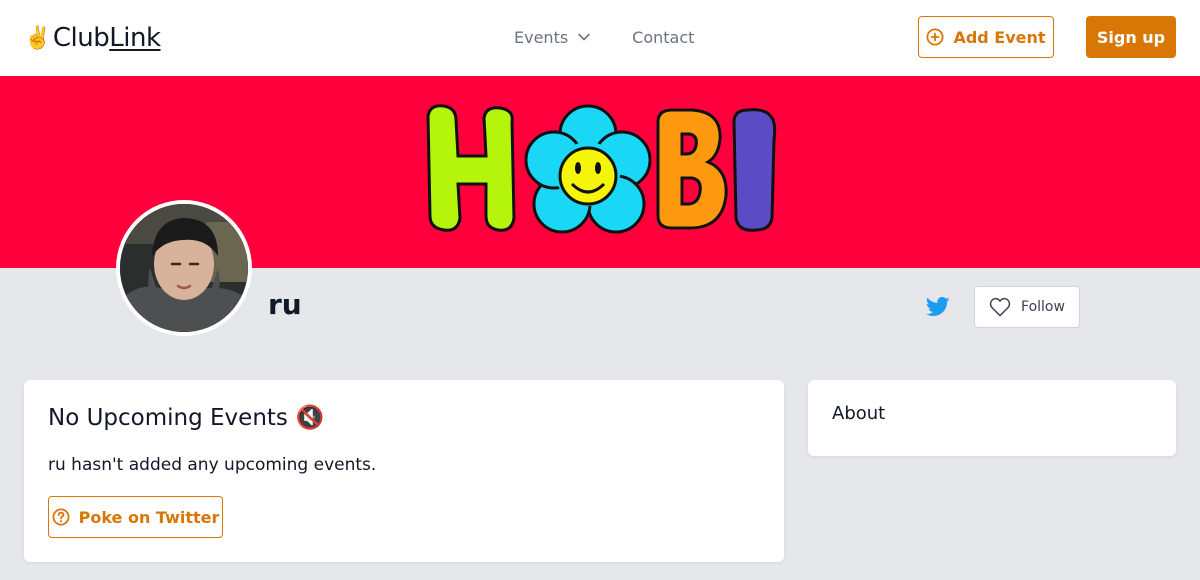 The width and height of the screenshot is (1200, 580). Describe the element at coordinates (999, 37) in the screenshot. I see `add-event-label: Add Event` at that location.